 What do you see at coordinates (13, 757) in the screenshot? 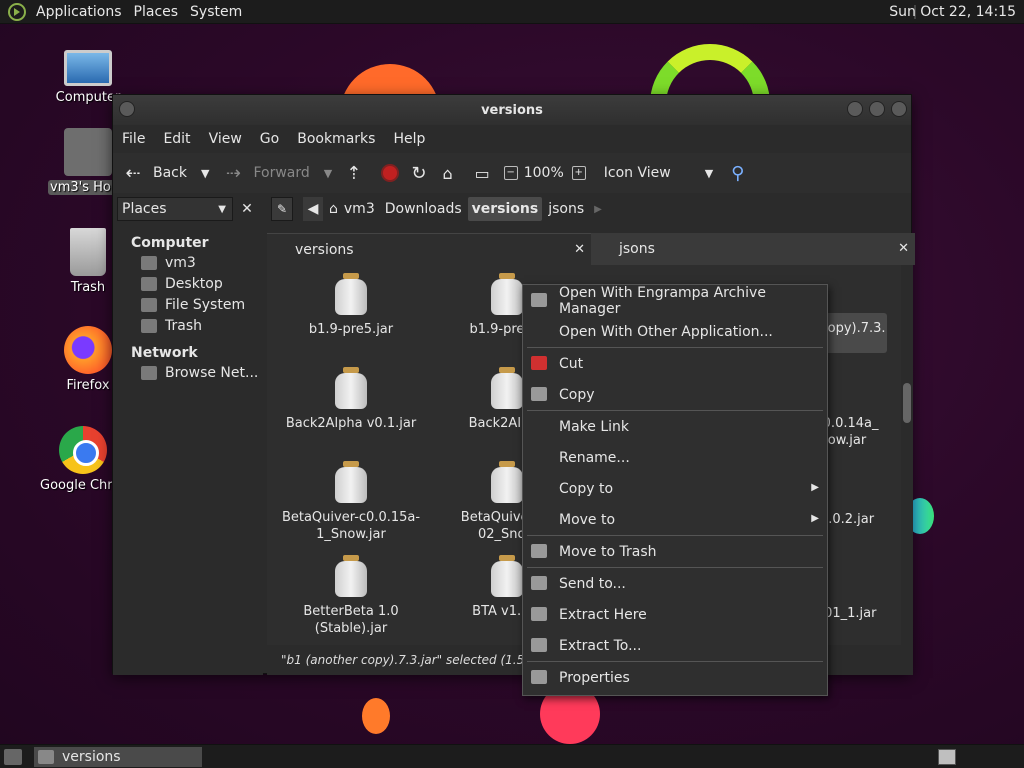
I see `show-desktop-icon` at bounding box center [13, 757].